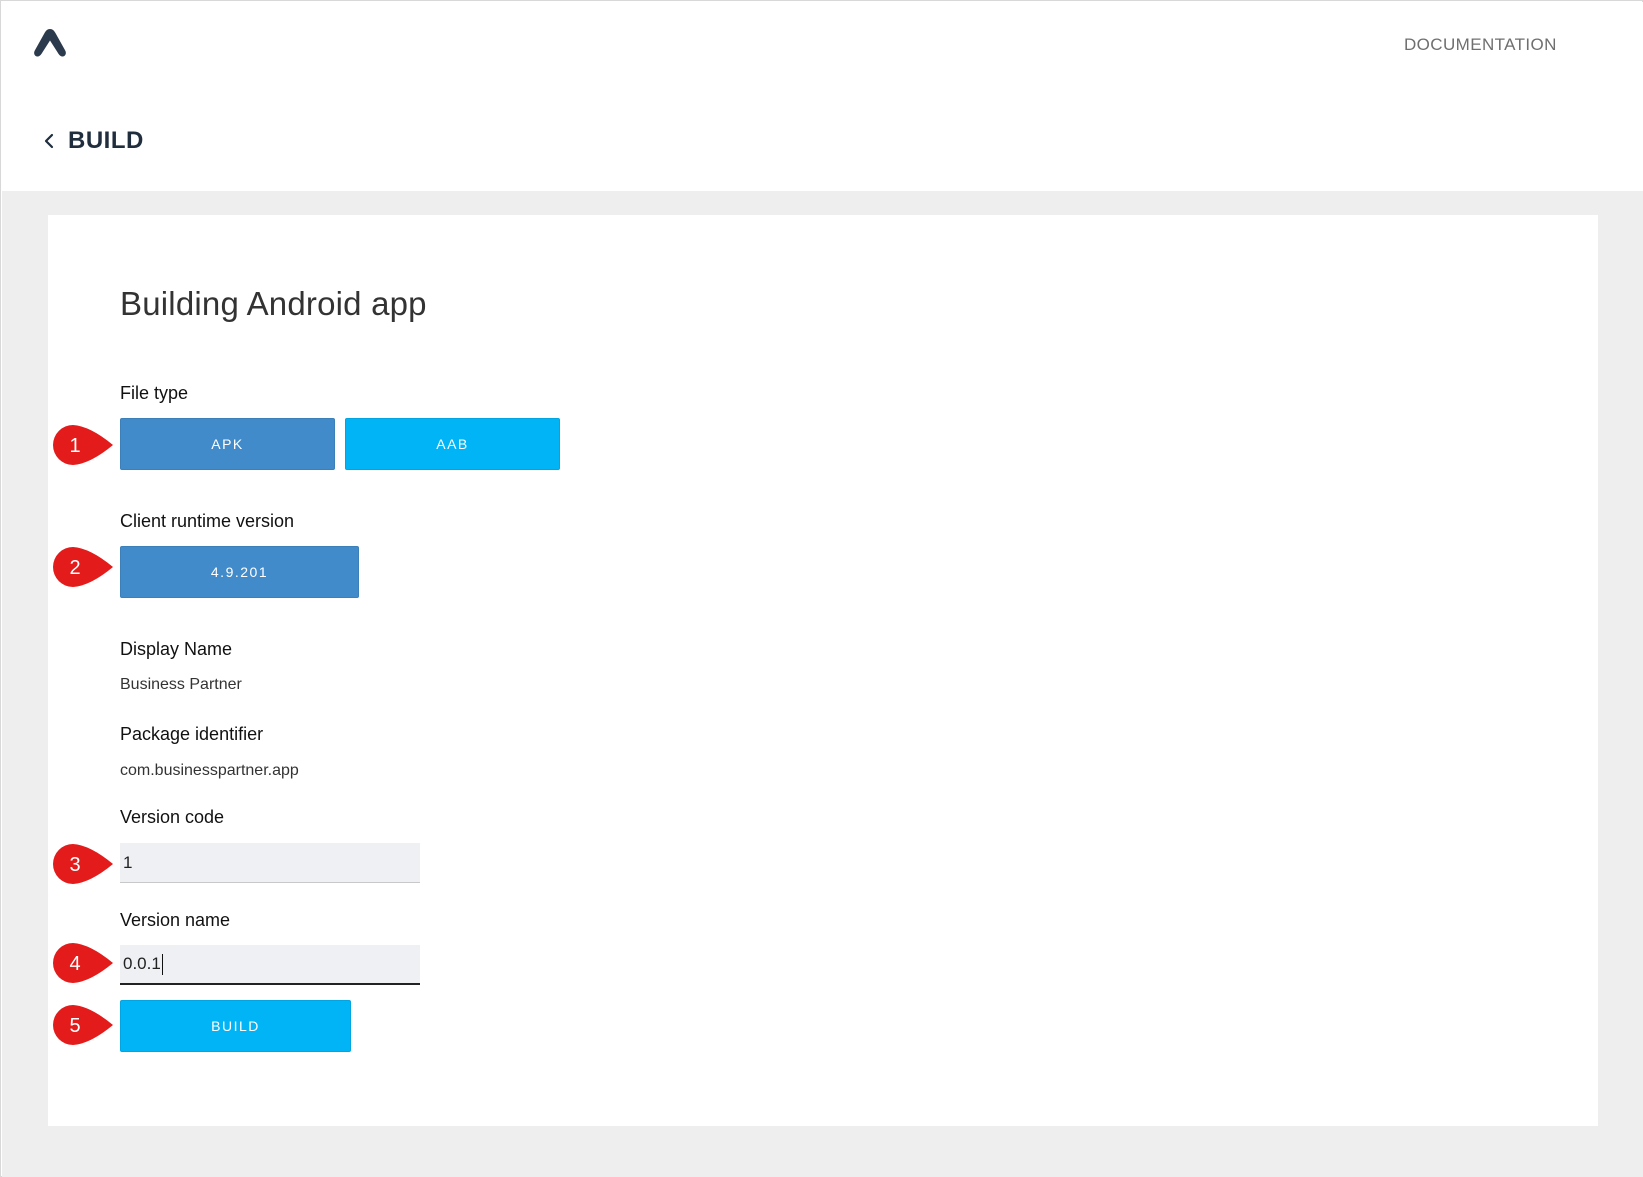 Image resolution: width=1643 pixels, height=1177 pixels. What do you see at coordinates (142, 963) in the screenshot?
I see `version-name-value: 0.0.1` at bounding box center [142, 963].